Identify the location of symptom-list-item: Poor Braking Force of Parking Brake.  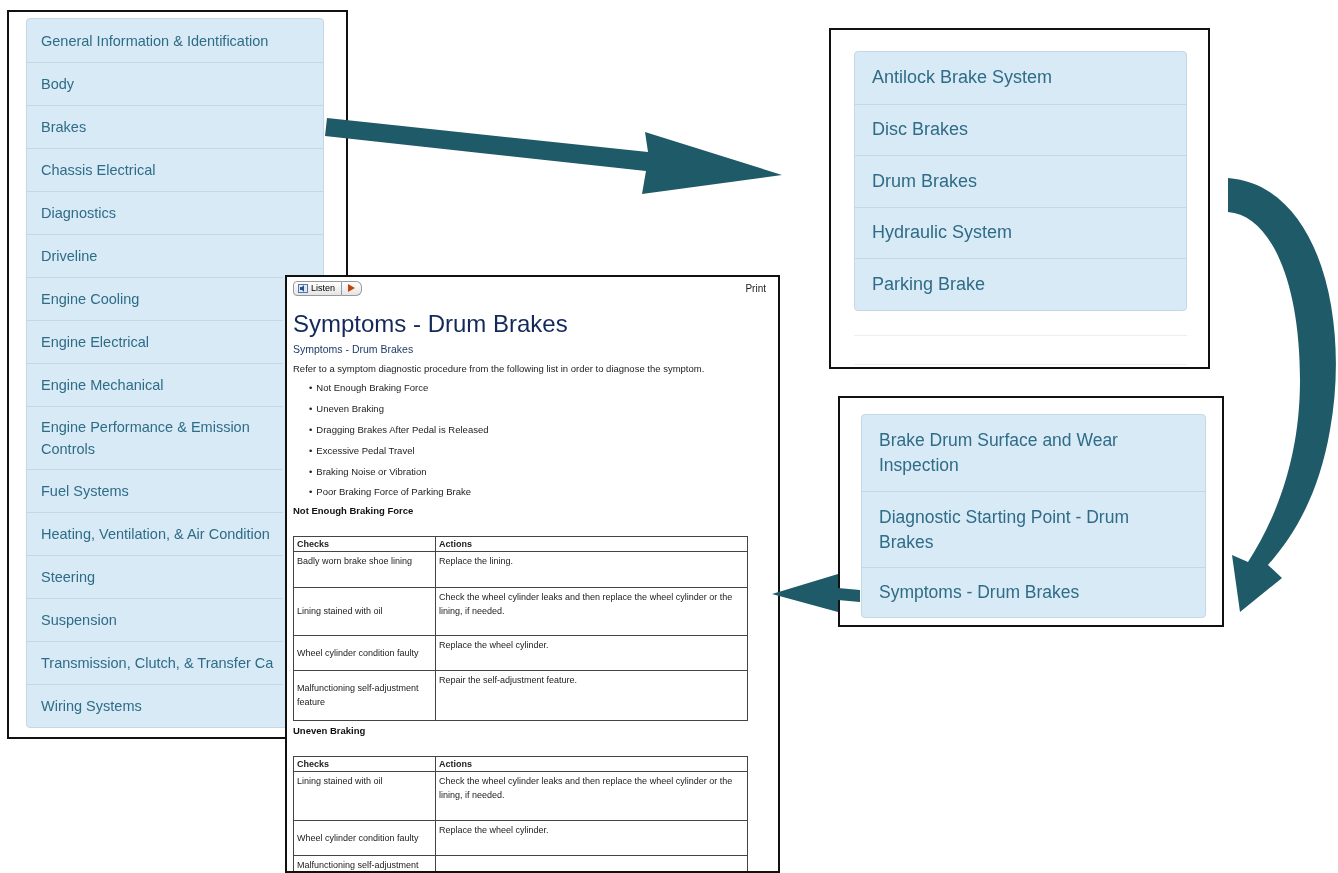
(394, 492).